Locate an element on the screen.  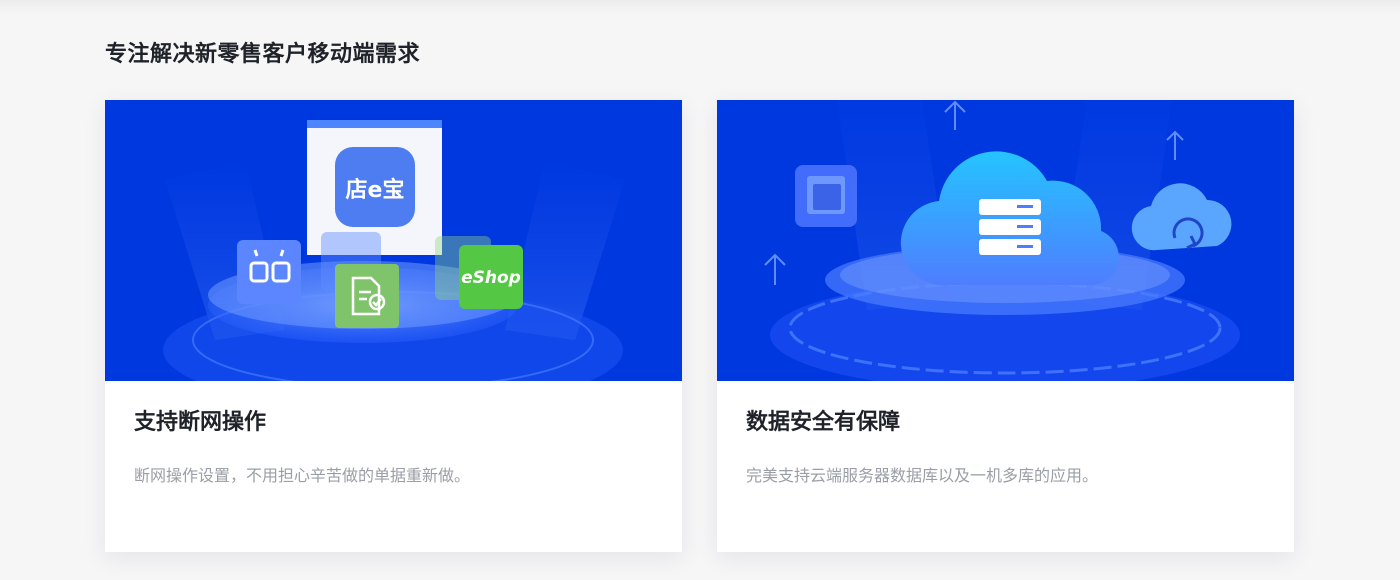
section-title: 专注解决新零售客户移动端需求 is located at coordinates (263, 54).